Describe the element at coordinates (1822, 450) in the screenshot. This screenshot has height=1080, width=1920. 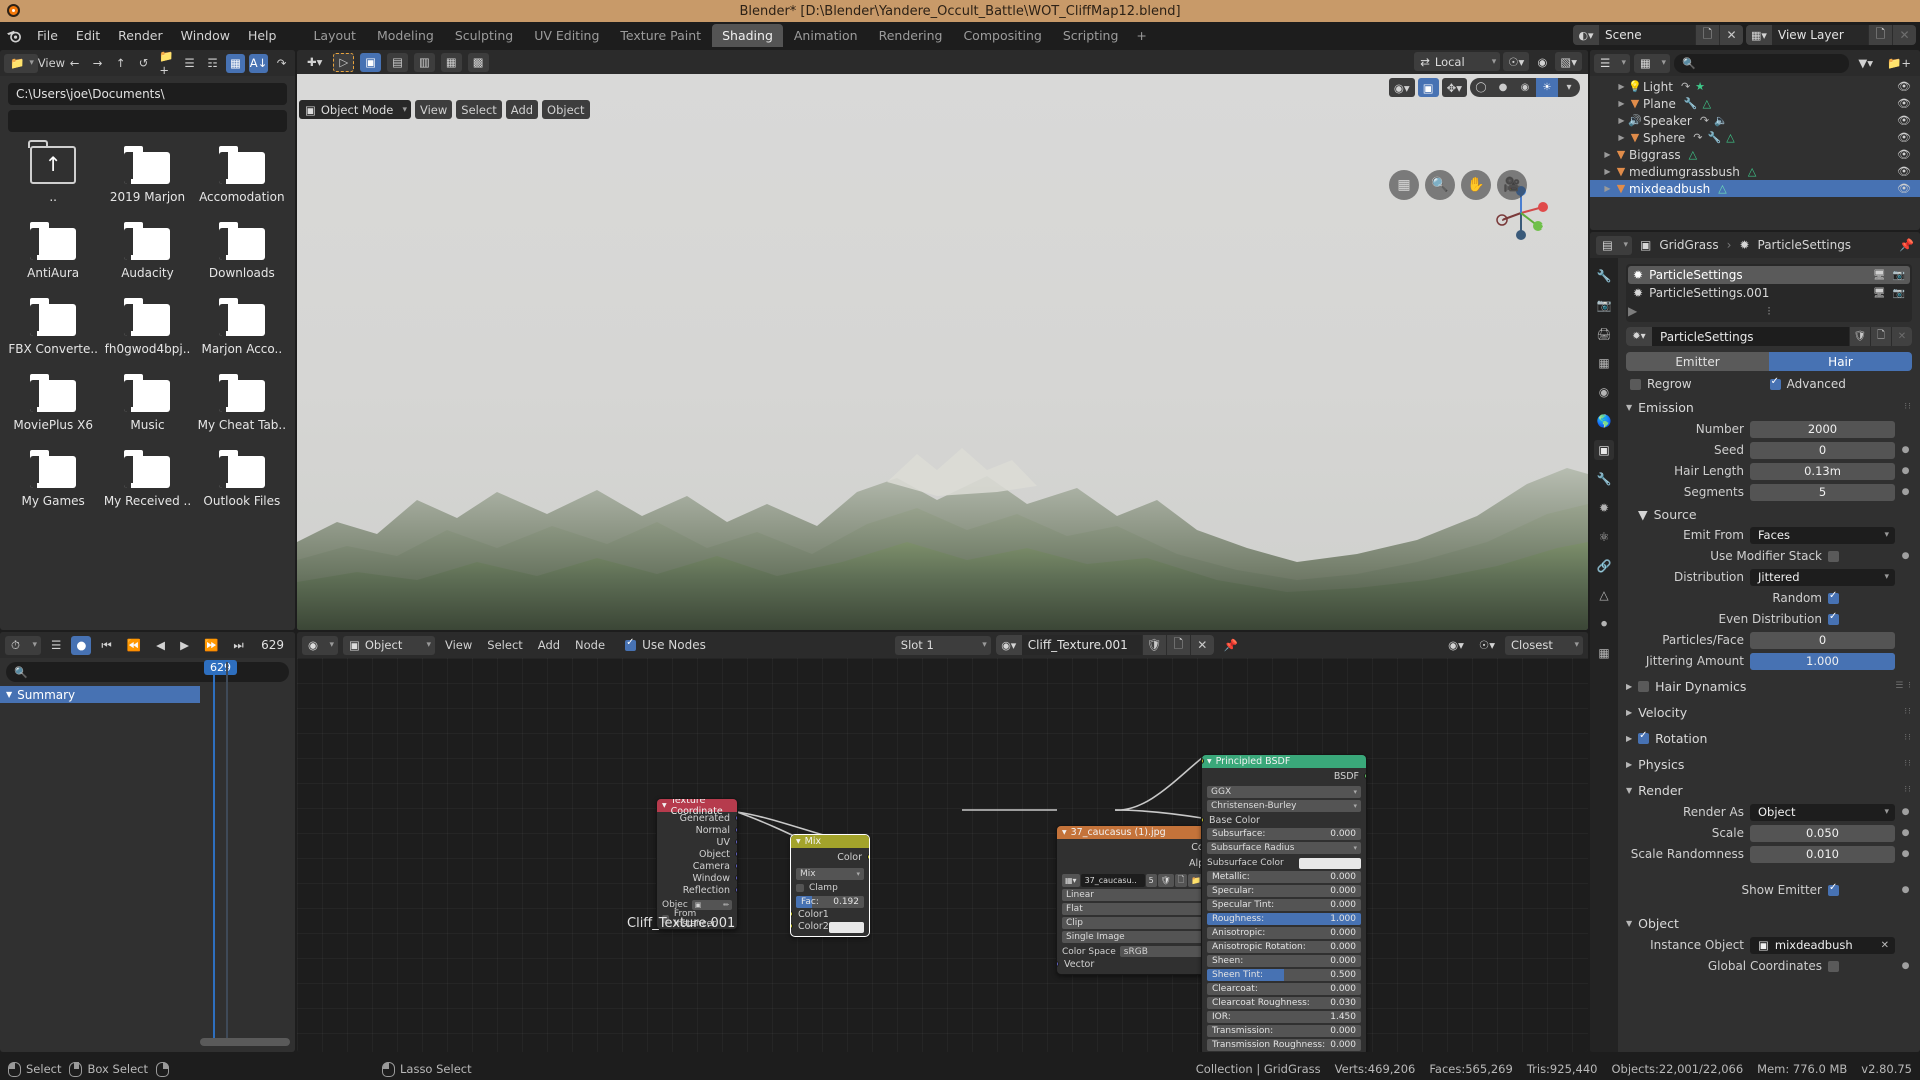
I see `field-input: 0` at that location.